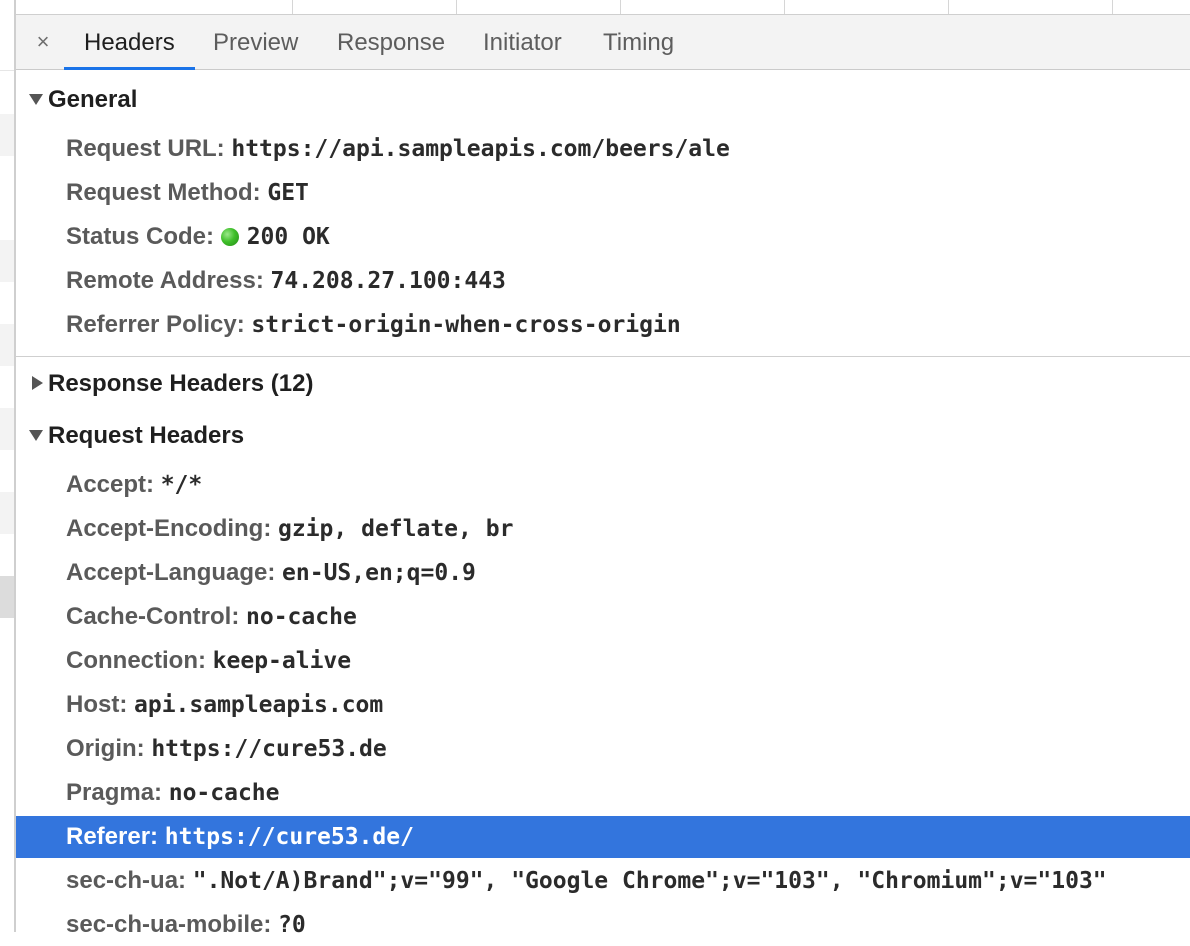  I want to click on header-key: Pragma: no-cache, so click(173, 792).